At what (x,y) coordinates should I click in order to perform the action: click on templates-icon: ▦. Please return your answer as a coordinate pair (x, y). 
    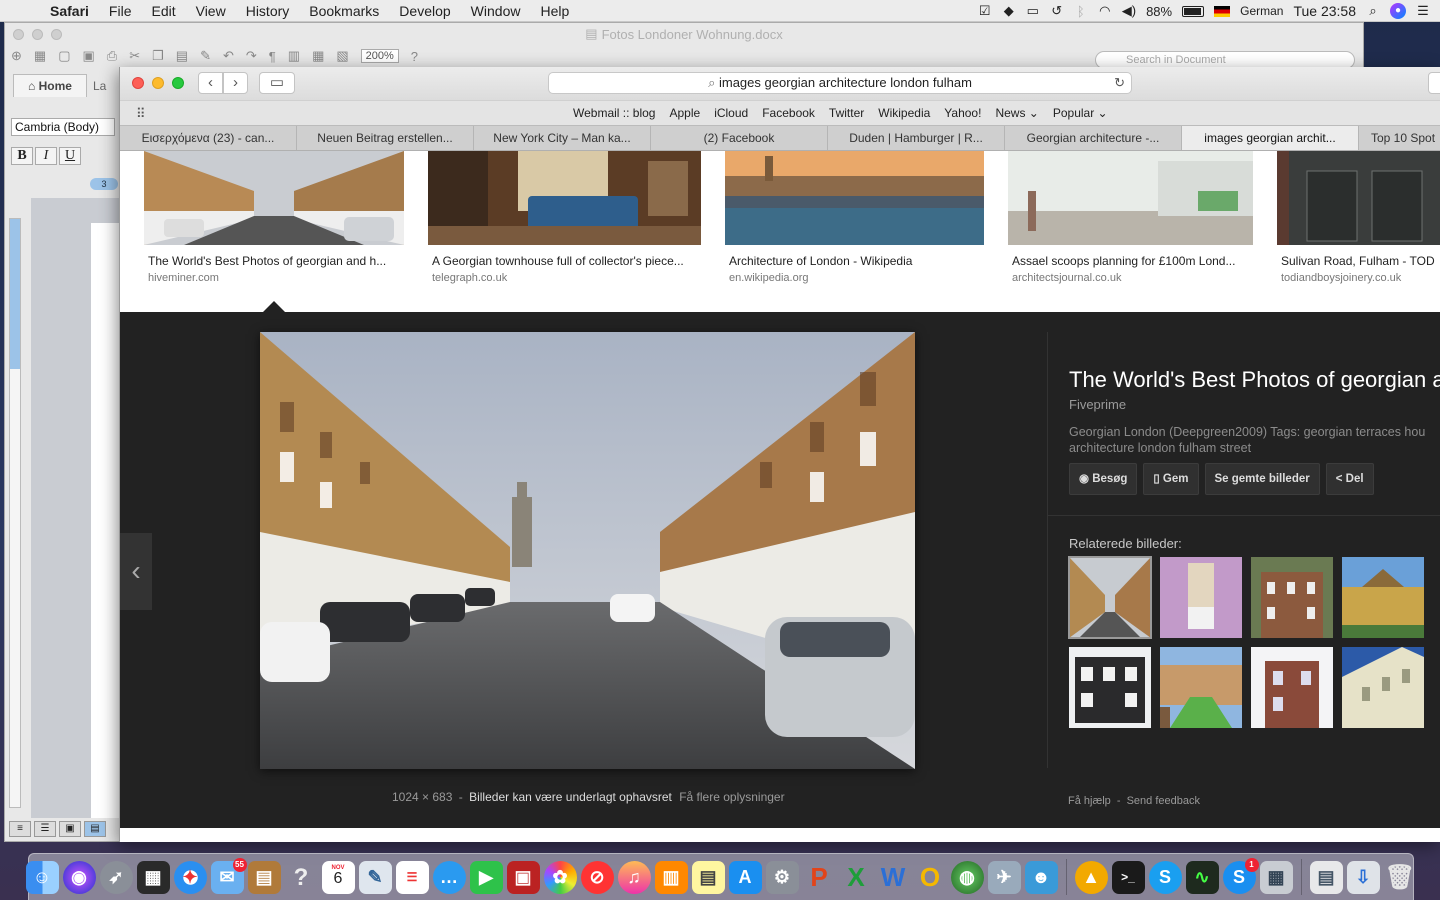
    Looking at the image, I should click on (40, 56).